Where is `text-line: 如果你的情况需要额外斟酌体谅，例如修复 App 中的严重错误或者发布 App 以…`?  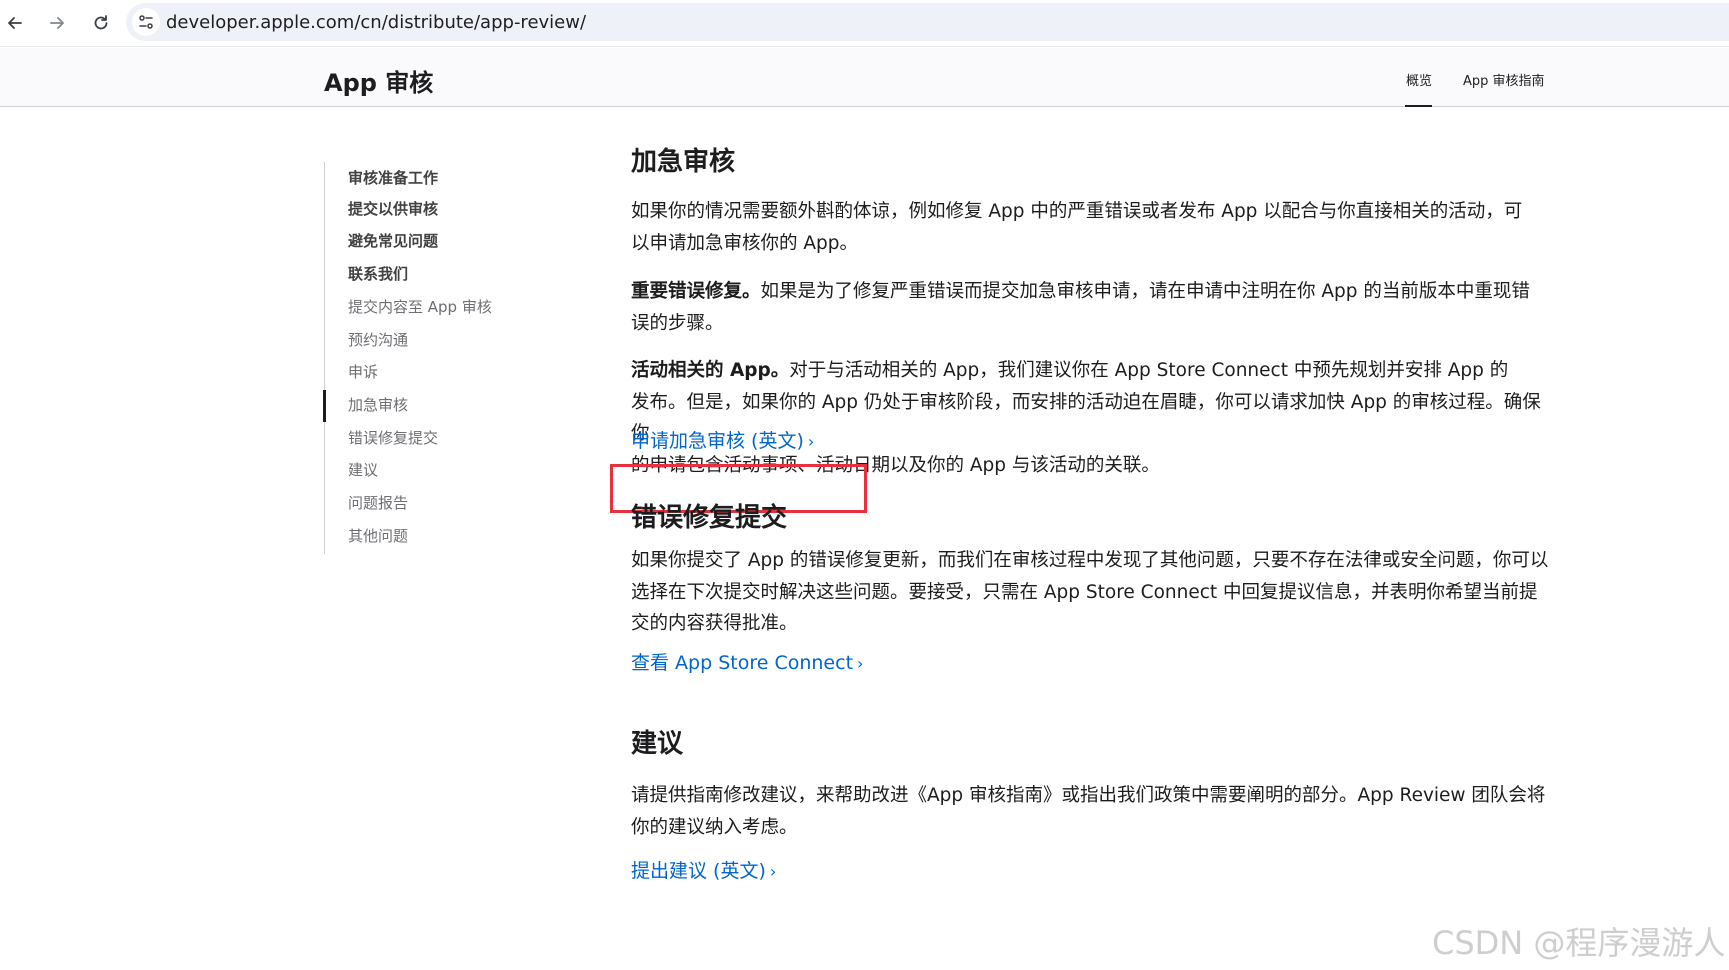 text-line: 如果你的情况需要额外斟酌体谅，例如修复 App 中的严重错误或者发布 App 以… is located at coordinates (1077, 211).